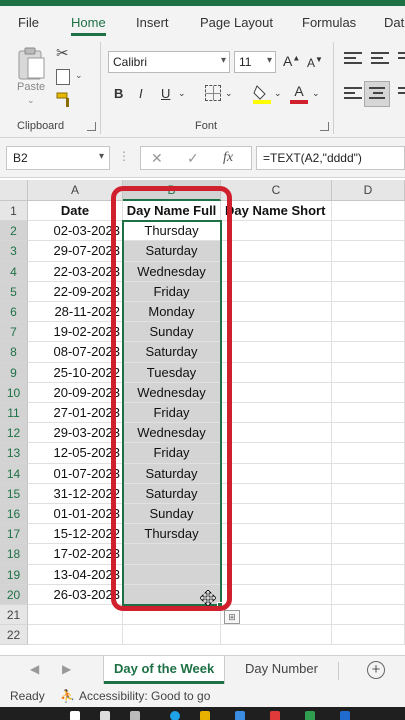 The image size is (405, 720). Describe the element at coordinates (276, 190) in the screenshot. I see `column-header-c: C` at that location.